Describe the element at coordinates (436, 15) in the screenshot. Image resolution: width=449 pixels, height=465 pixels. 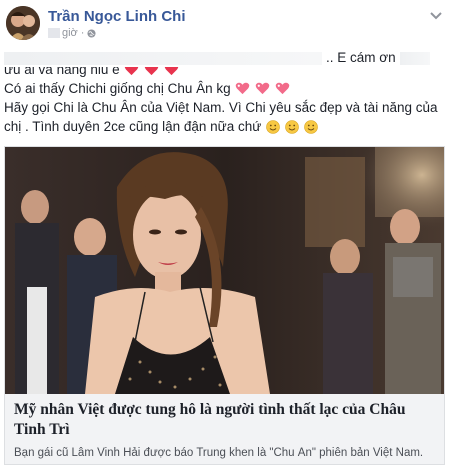
I see `chevron-down-icon` at that location.